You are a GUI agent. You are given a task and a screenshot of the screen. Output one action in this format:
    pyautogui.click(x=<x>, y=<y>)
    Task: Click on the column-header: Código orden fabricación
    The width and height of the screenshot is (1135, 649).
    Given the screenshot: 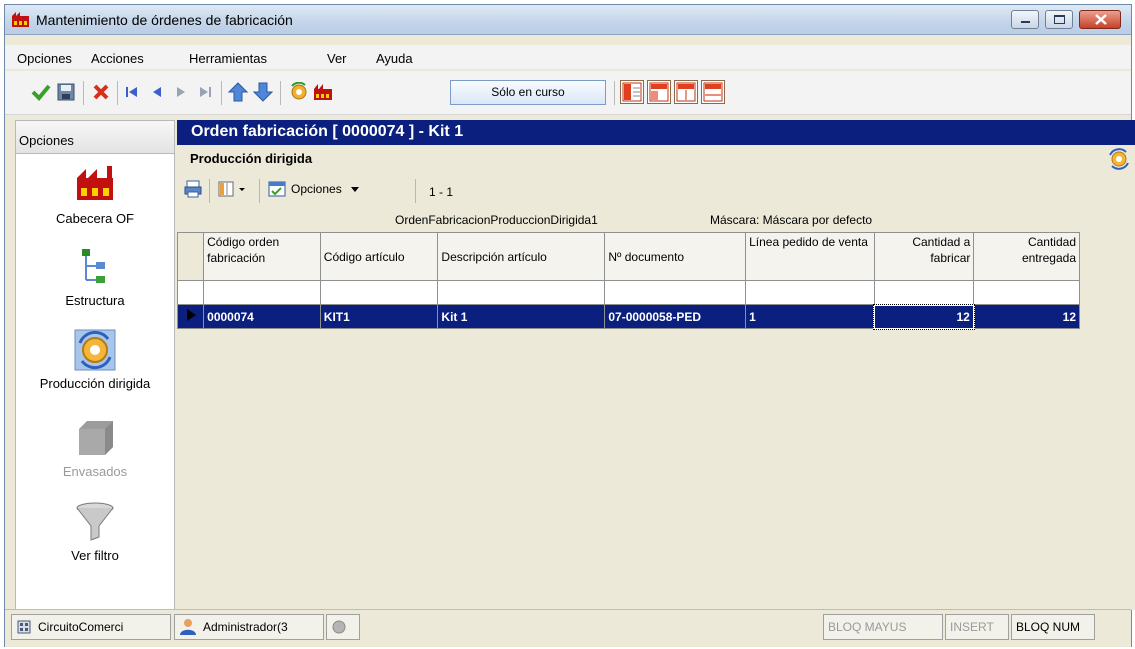 What is the action you would take?
    pyautogui.click(x=262, y=256)
    